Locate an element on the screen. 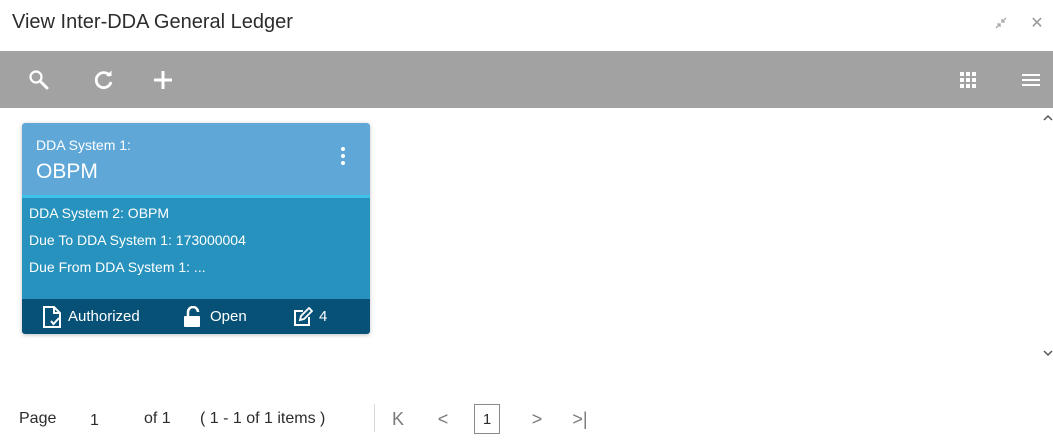 This screenshot has width=1053, height=440. last-page-button: >| is located at coordinates (580, 419).